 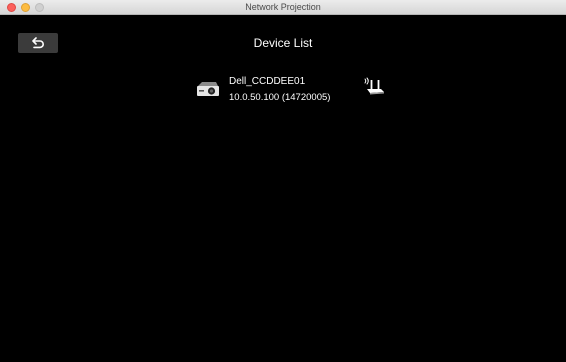 I want to click on page-title: Device List, so click(x=283, y=43).